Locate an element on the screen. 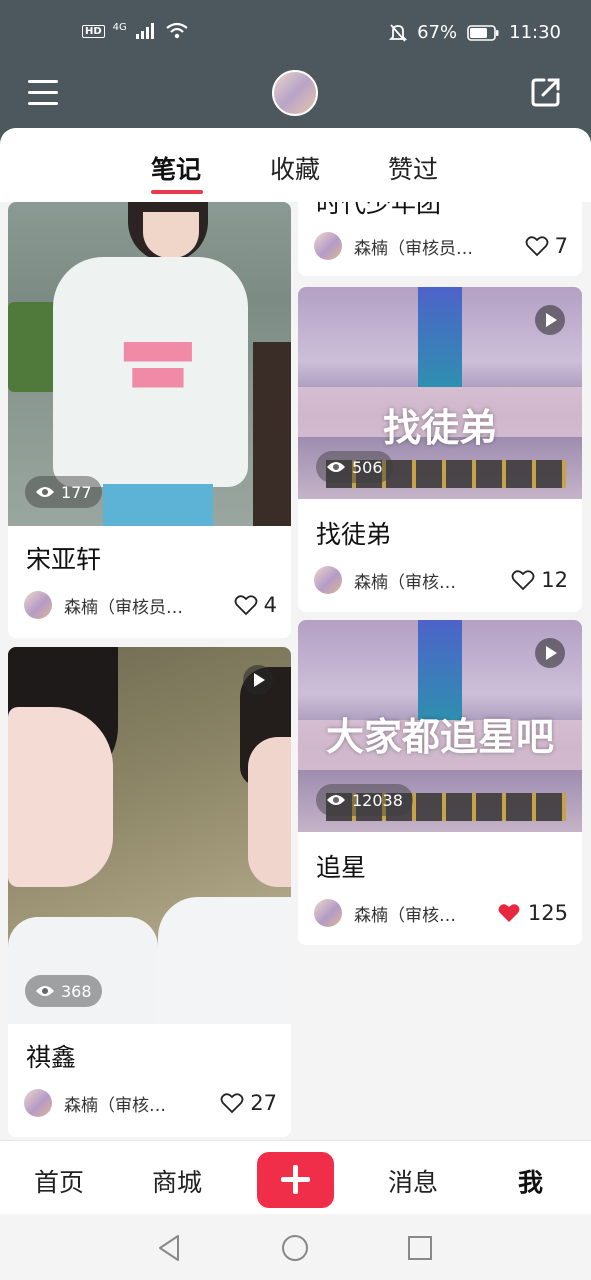 The width and height of the screenshot is (591, 1280). network-type: 4G is located at coordinates (119, 27).